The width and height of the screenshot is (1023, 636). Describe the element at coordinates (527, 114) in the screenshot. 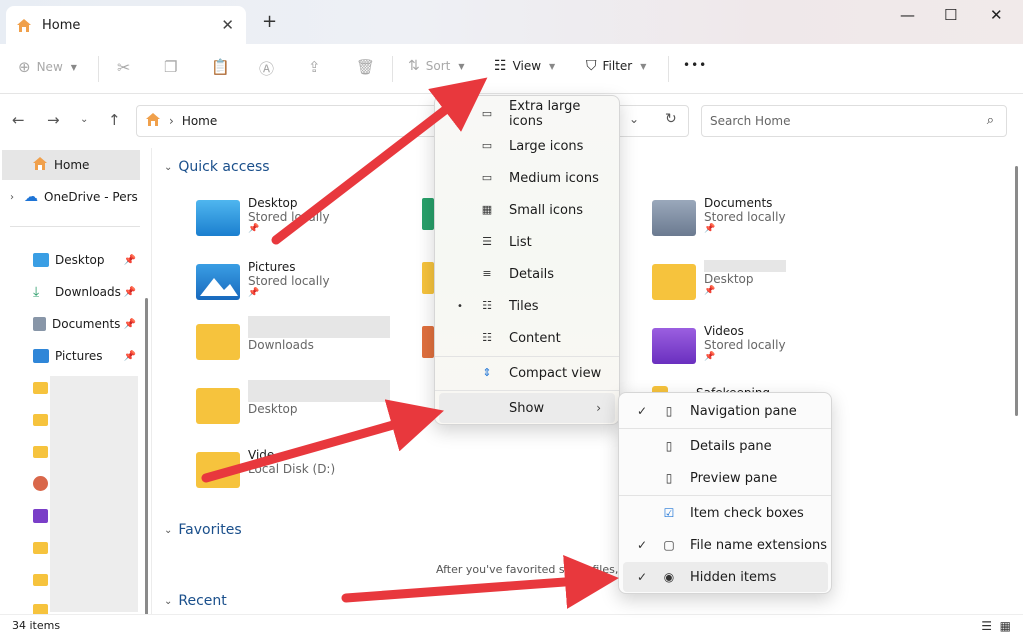

I see `menu-item-extra-large-icons: ▭ Extra large icons` at that location.